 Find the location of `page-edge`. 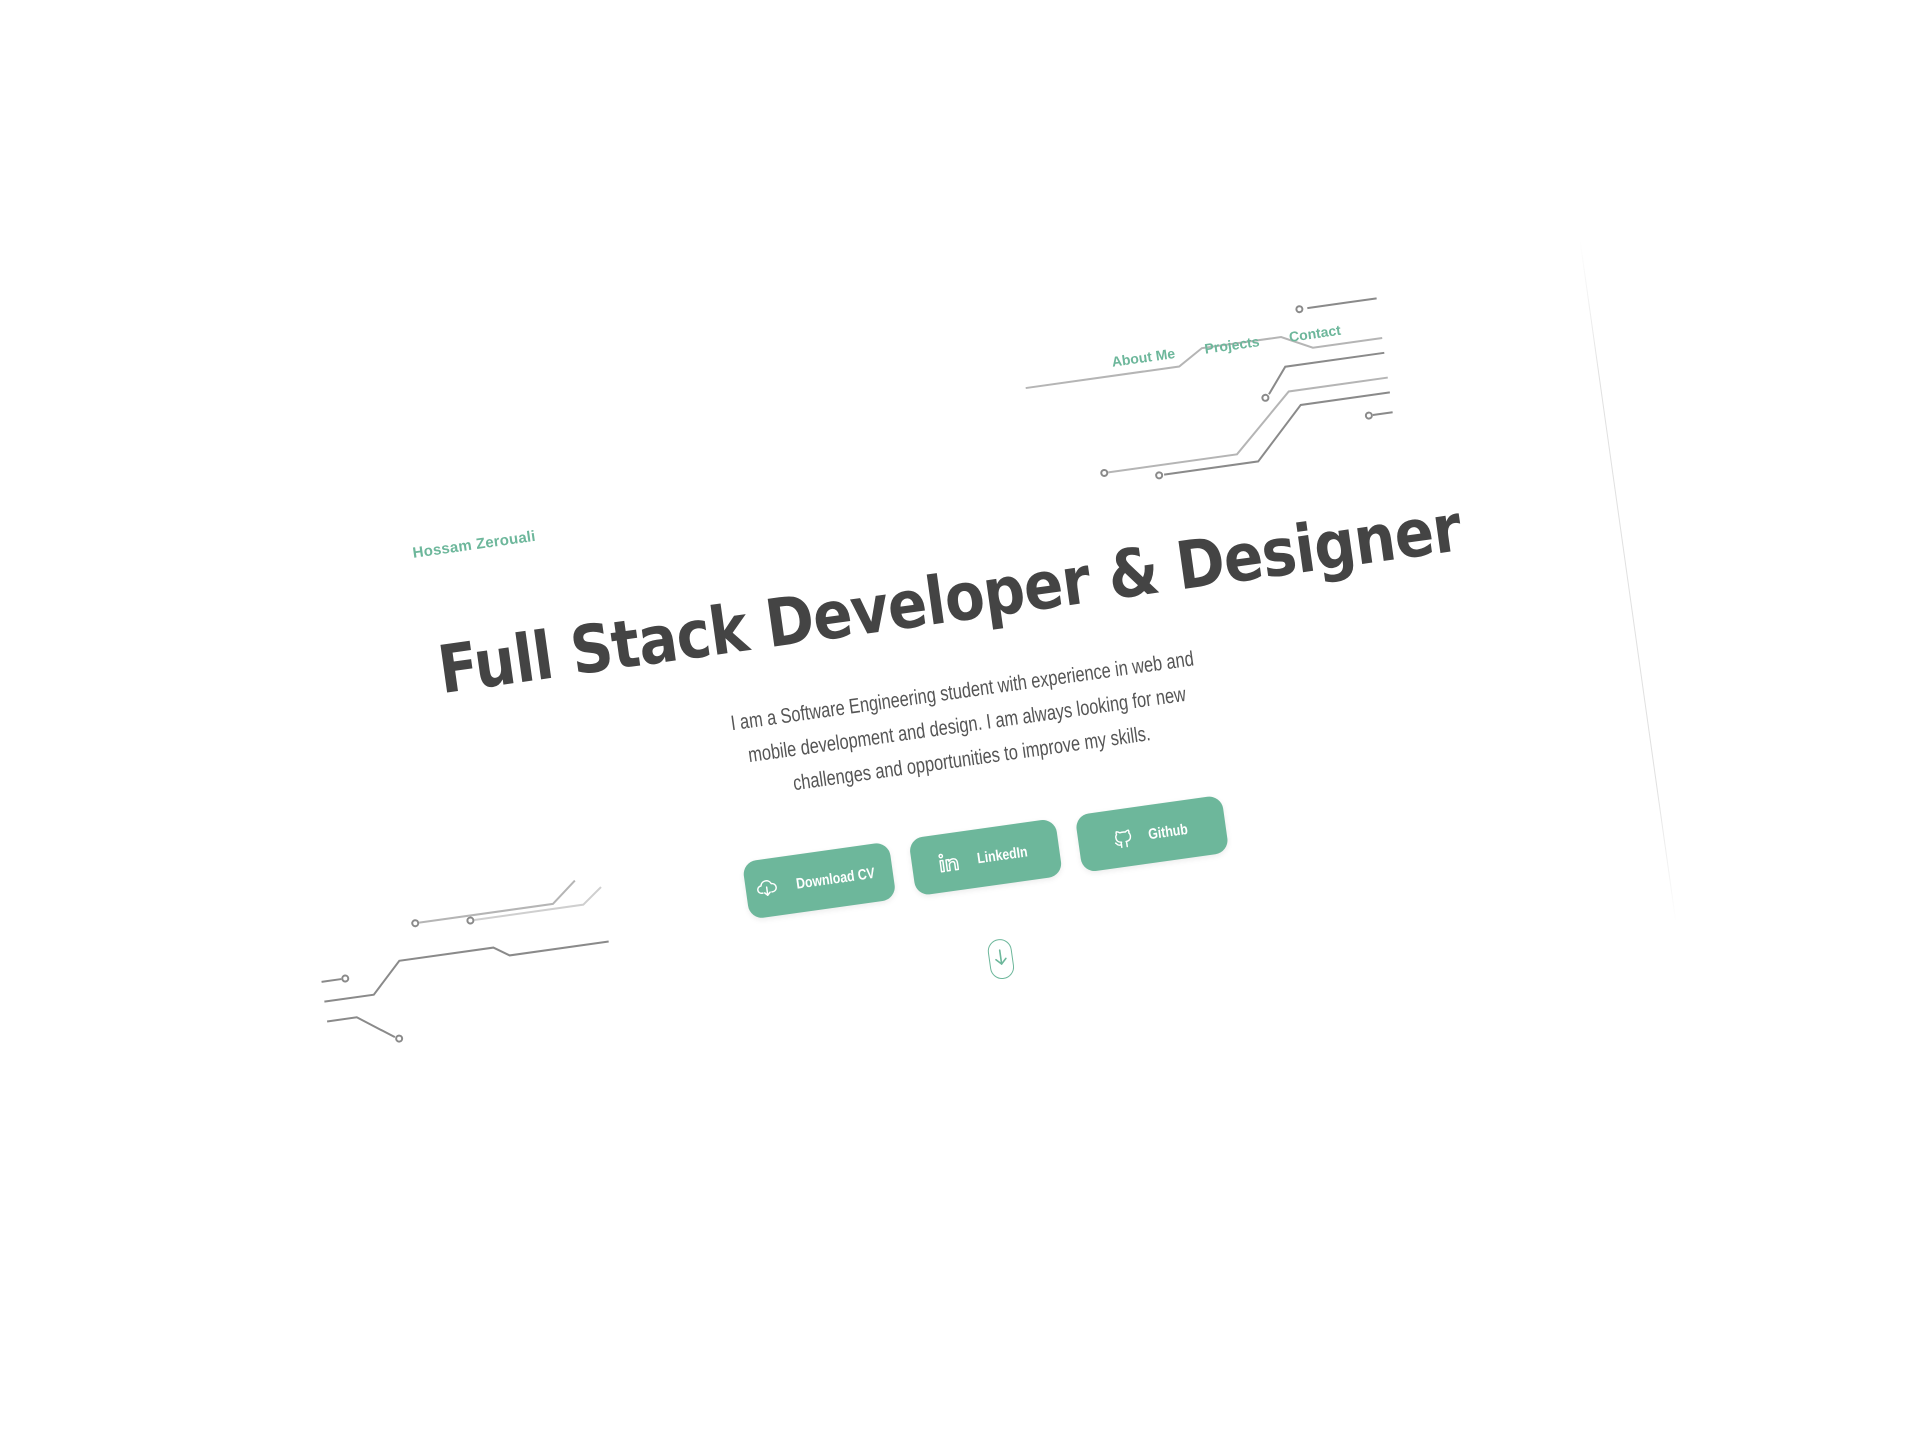

page-edge is located at coordinates (1628, 581).